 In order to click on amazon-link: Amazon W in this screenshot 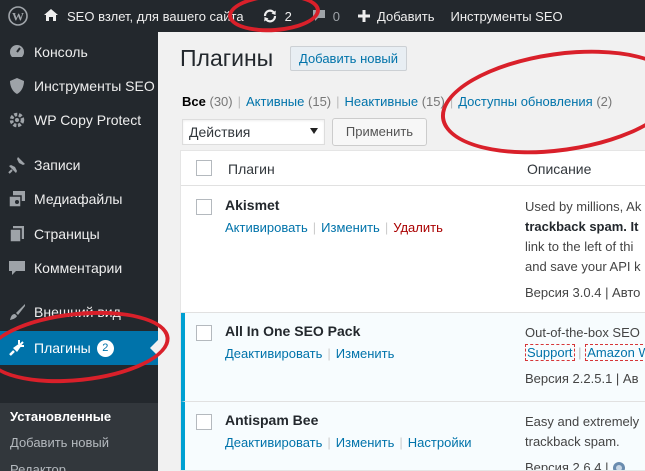, I will do `click(615, 352)`.